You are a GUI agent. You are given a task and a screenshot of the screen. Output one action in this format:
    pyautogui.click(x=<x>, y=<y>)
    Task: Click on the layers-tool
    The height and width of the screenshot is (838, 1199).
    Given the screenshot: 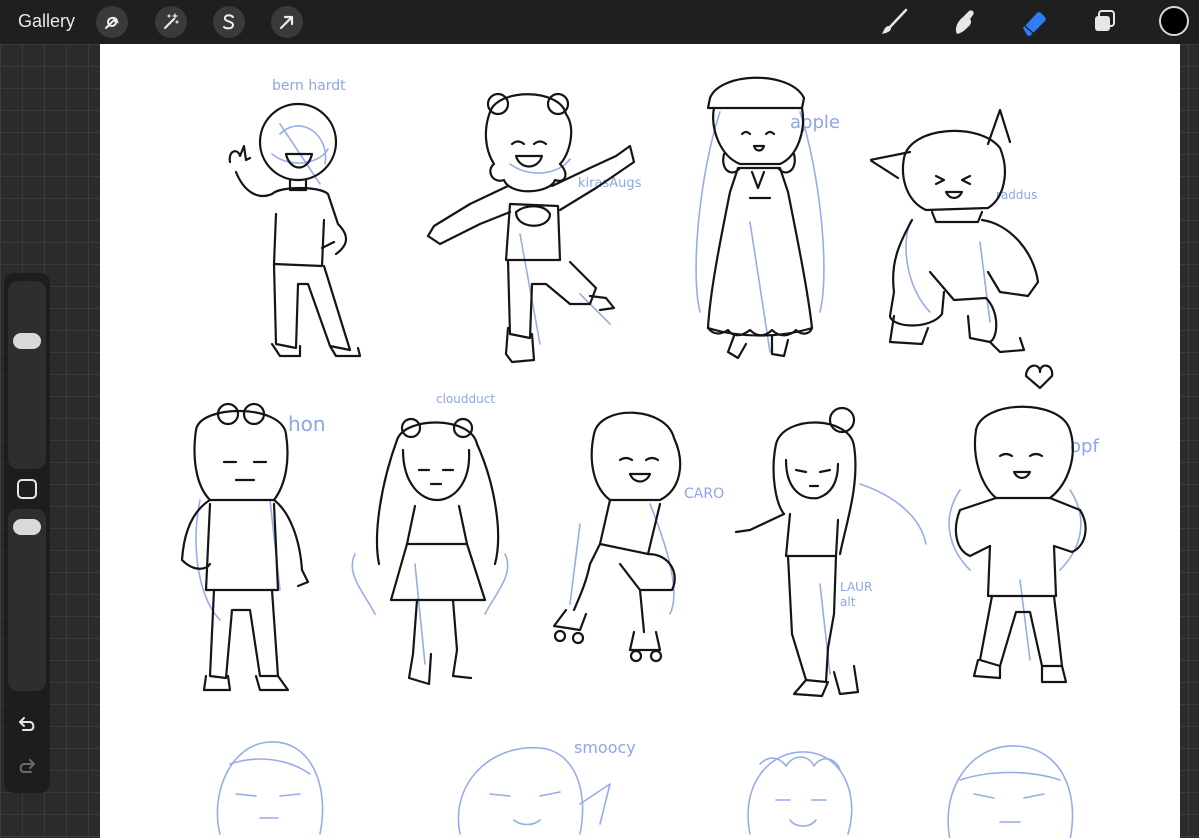 What is the action you would take?
    pyautogui.click(x=1104, y=22)
    